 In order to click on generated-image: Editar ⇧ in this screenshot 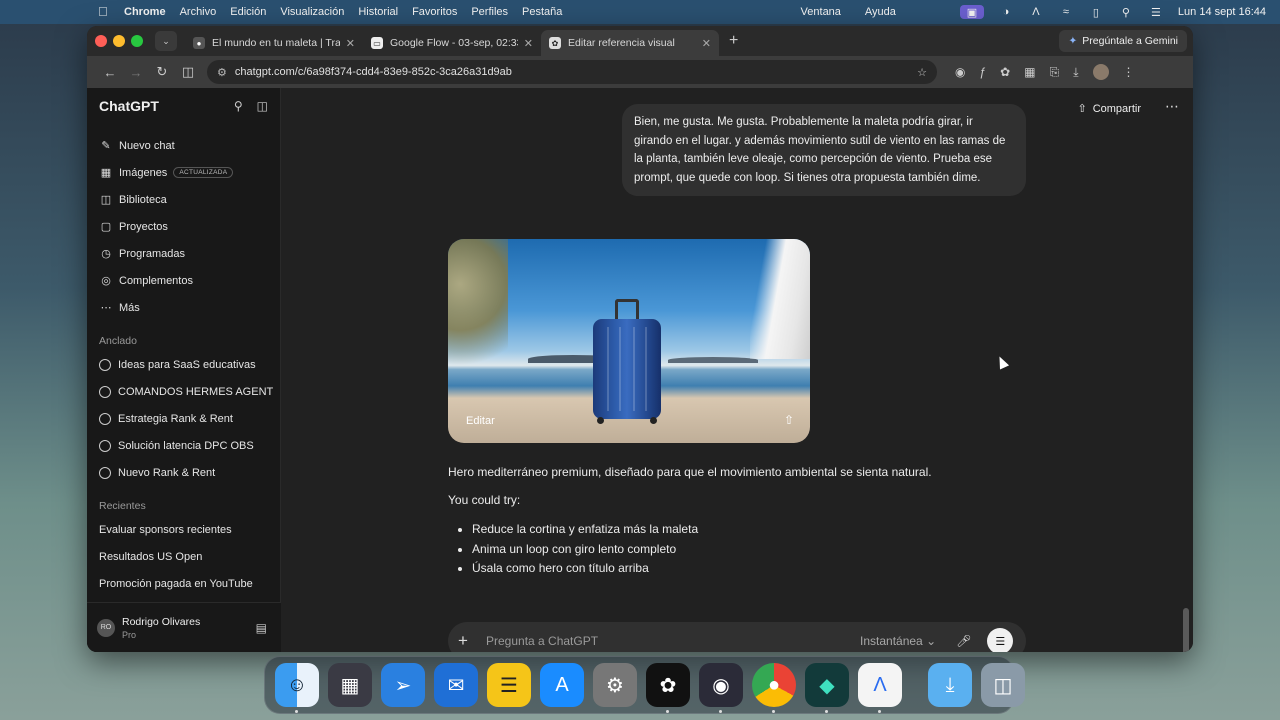, I will do `click(629, 341)`.